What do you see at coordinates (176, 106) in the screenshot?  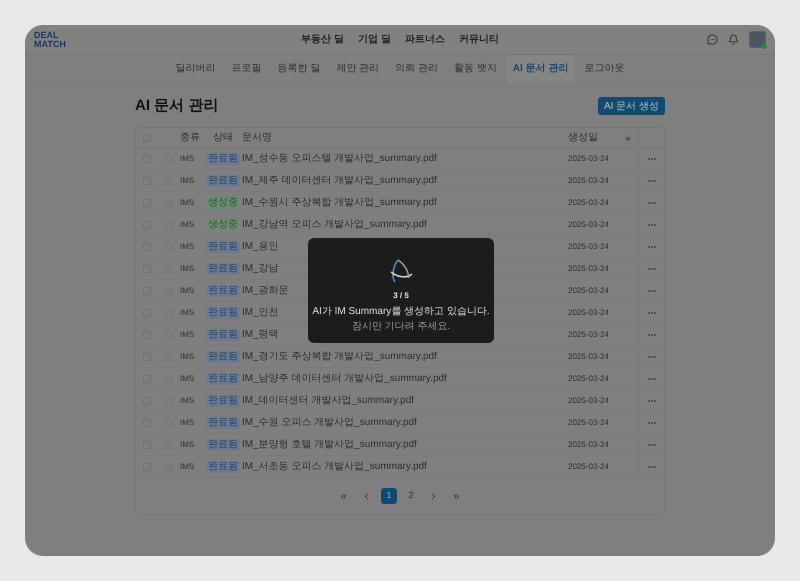 I see `page-title: AI 문서 관리` at bounding box center [176, 106].